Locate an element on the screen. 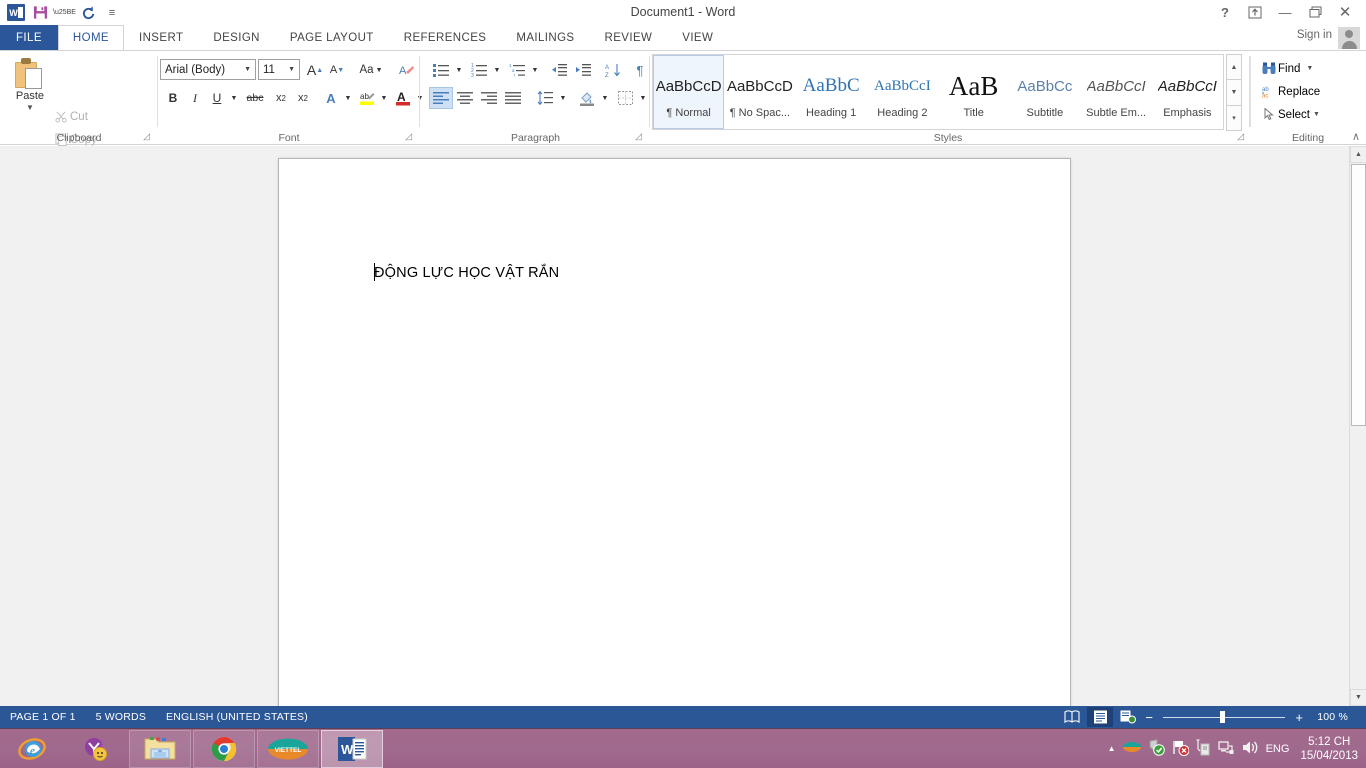 This screenshot has height=768, width=1366. minimize-button: — is located at coordinates (1285, 12).